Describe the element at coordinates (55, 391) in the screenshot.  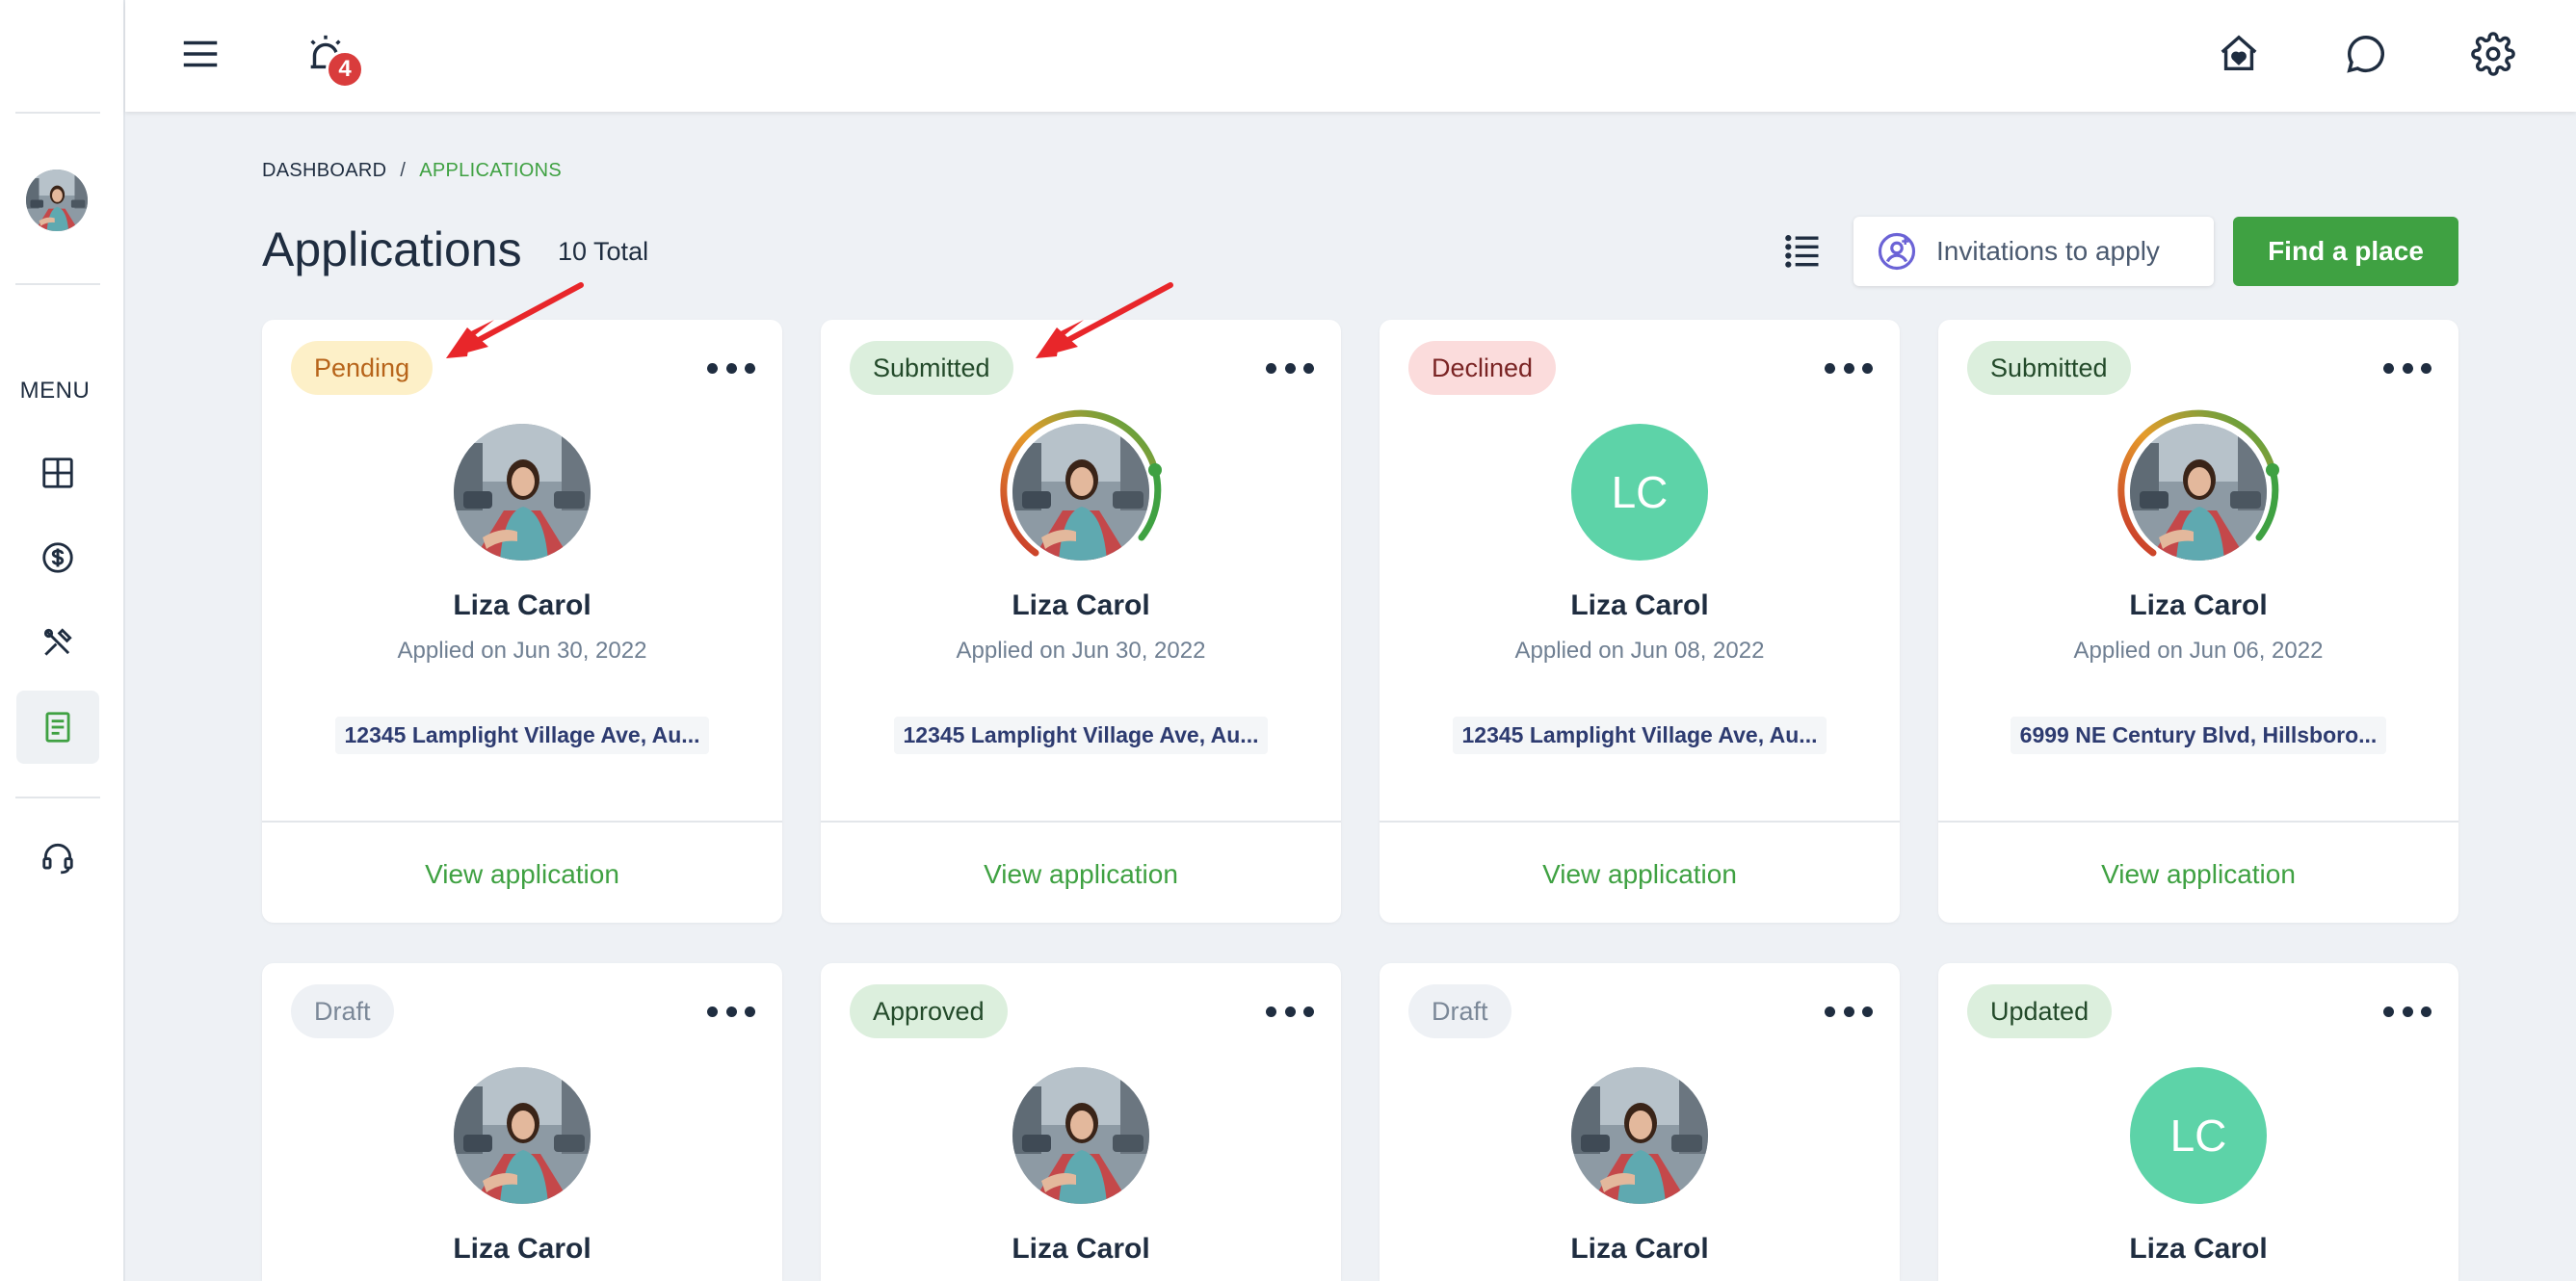
I see `menu-label: MENU` at that location.